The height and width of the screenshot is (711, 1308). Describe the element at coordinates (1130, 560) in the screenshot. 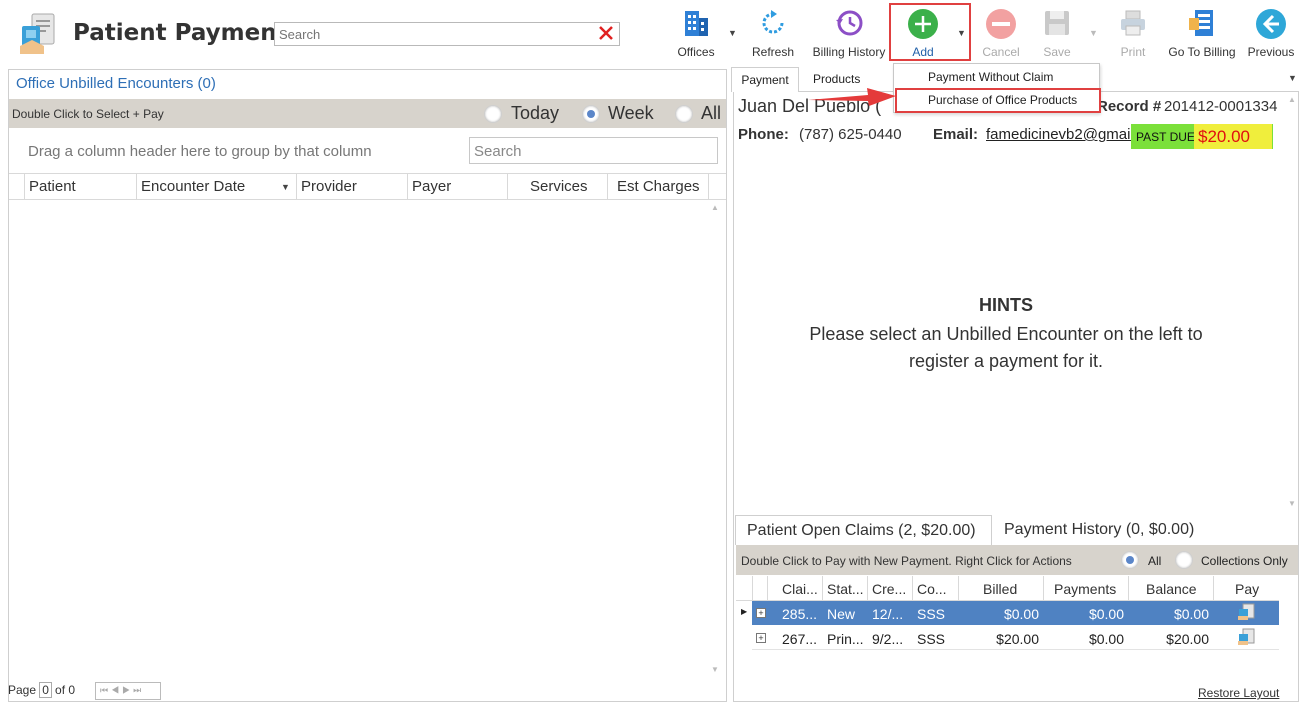

I see `claims-filter-all-radio` at that location.